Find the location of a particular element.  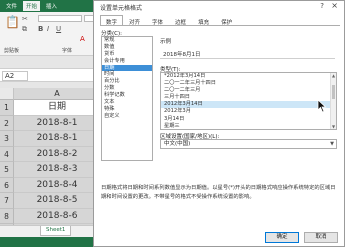

font-group-label: 字体 is located at coordinates (67, 51).